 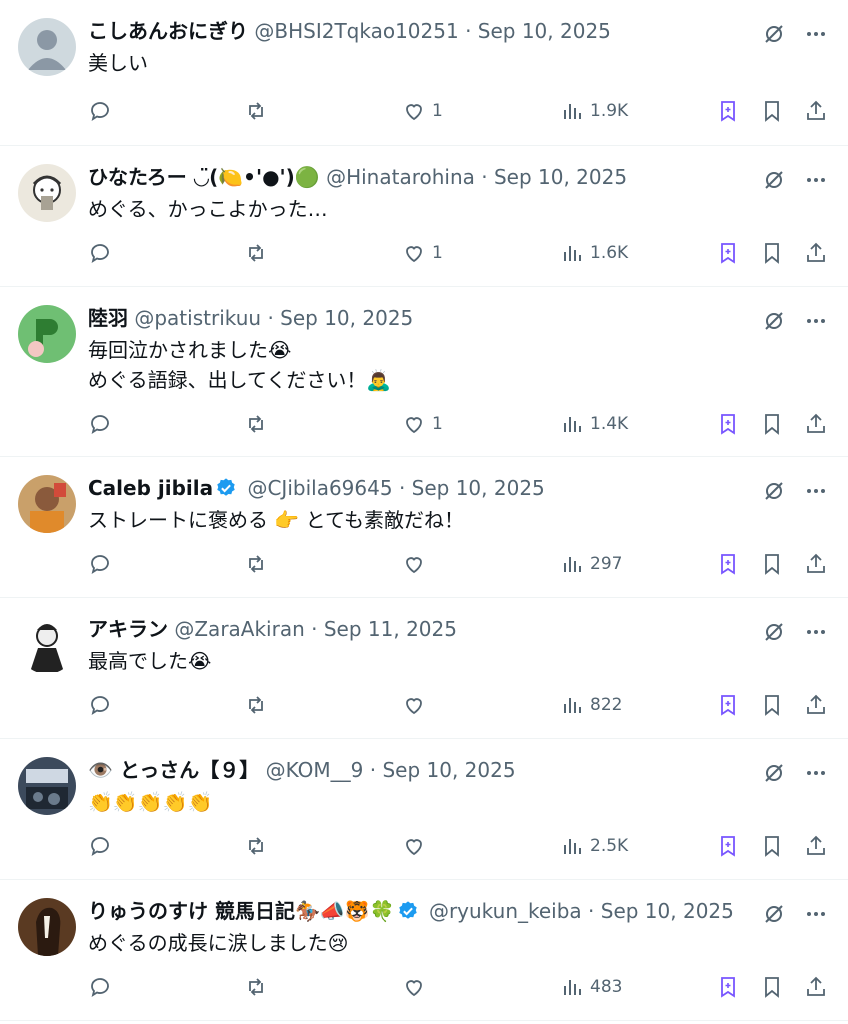 I want to click on handle: @KOM__9, so click(x=315, y=770).